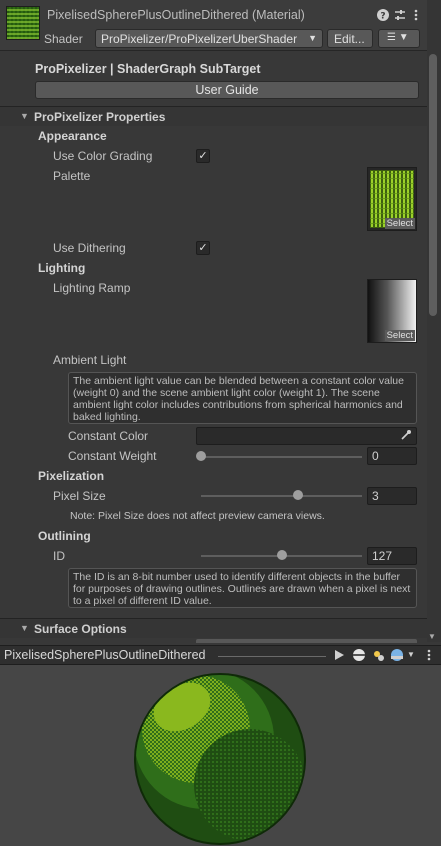 The image size is (441, 846). Describe the element at coordinates (201, 456) in the screenshot. I see `constant-weight-slider-handle` at that location.